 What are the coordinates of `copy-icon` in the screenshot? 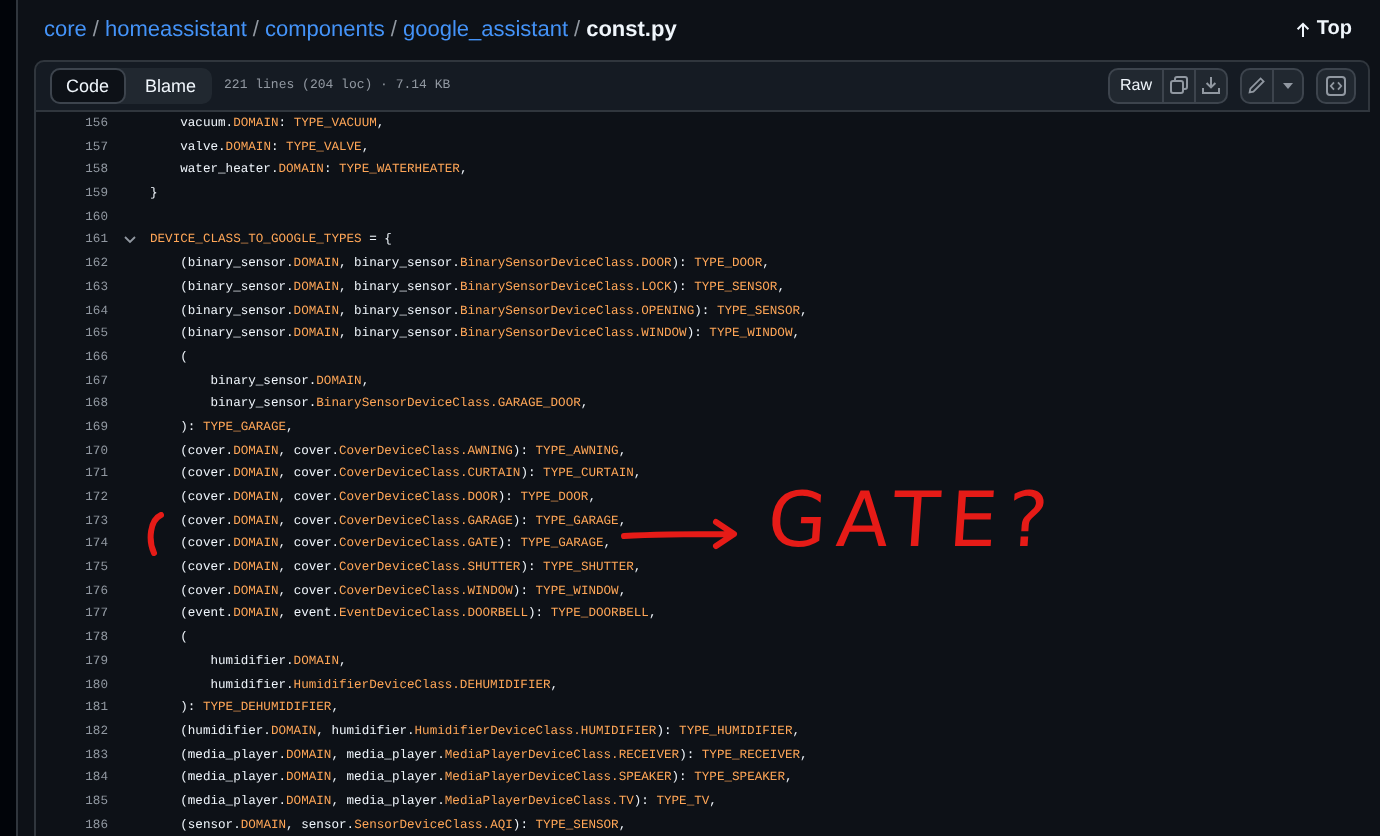 It's located at (1179, 85).